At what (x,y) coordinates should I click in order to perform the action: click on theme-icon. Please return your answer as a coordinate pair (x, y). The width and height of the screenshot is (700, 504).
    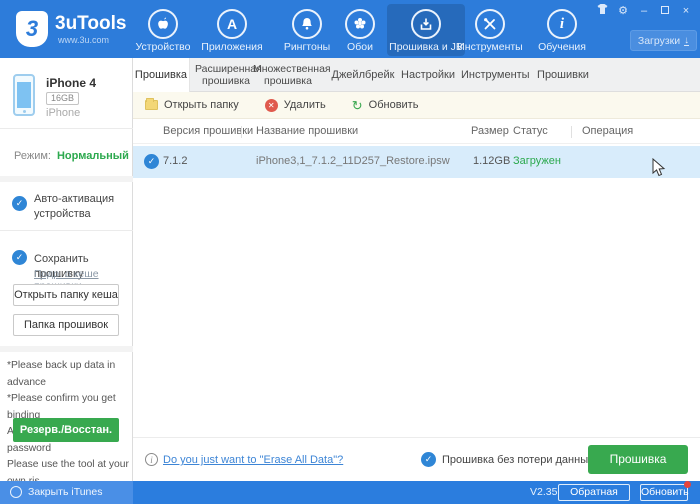
    Looking at the image, I should click on (602, 10).